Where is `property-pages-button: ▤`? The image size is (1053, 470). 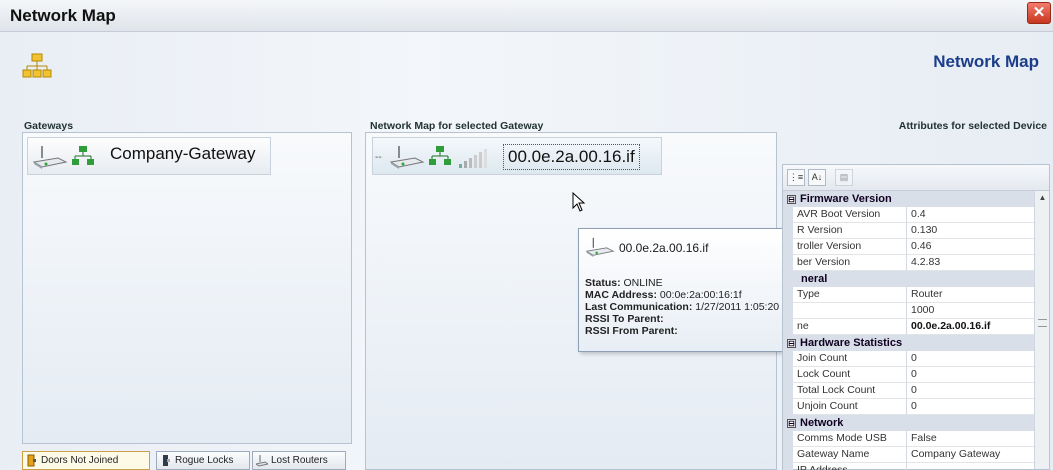 property-pages-button: ▤ is located at coordinates (844, 177).